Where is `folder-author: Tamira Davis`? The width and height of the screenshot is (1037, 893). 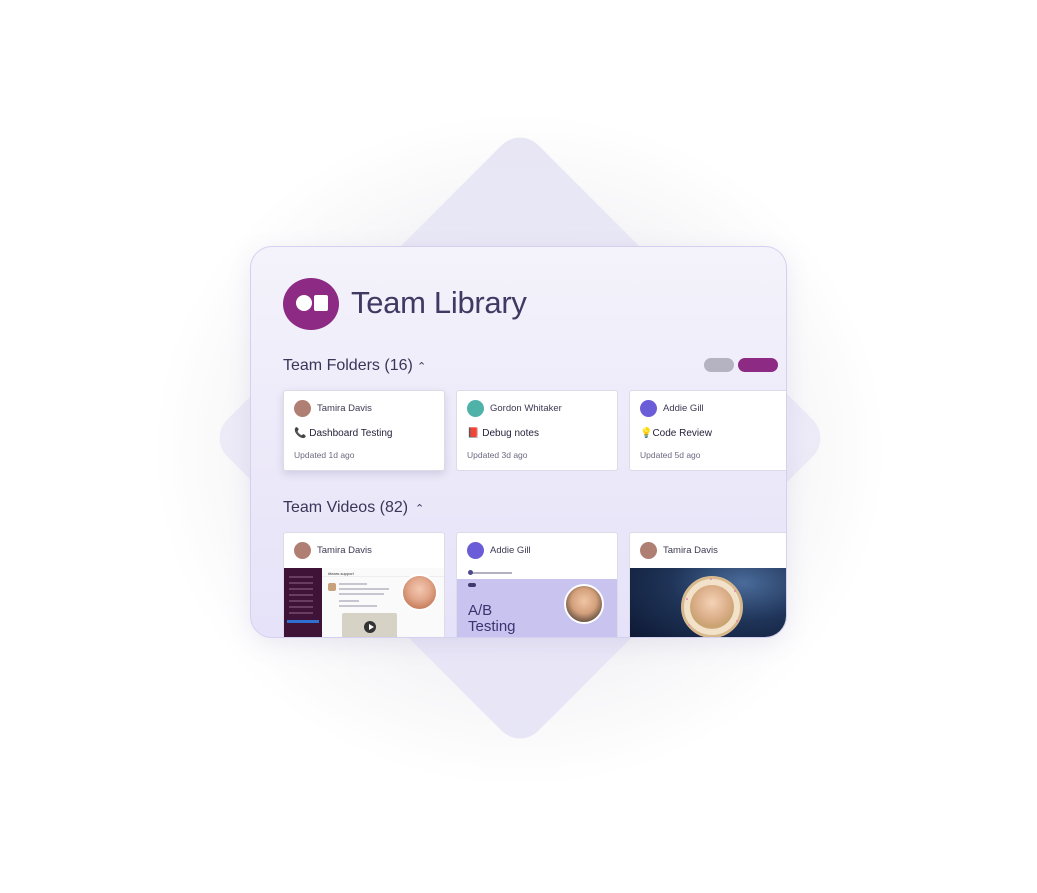 folder-author: Tamira Davis is located at coordinates (344, 408).